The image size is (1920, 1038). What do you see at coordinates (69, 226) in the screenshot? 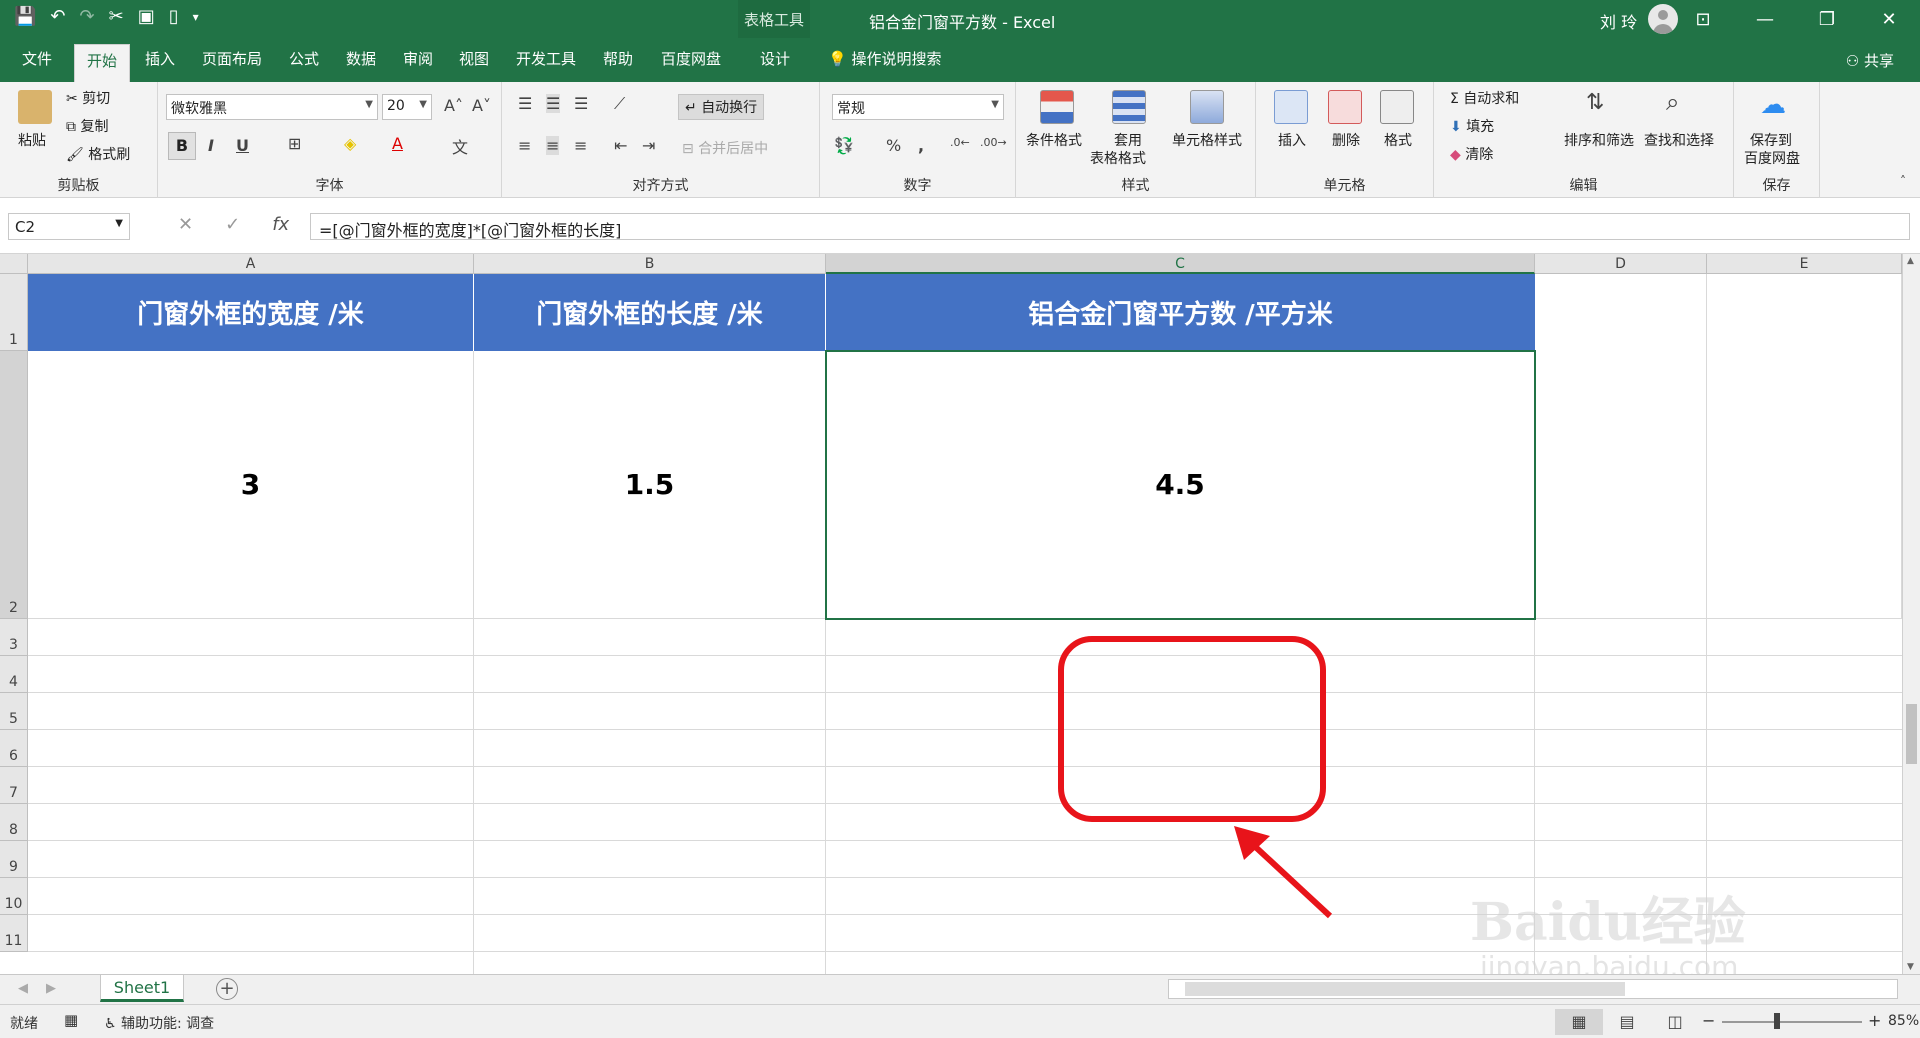
I see `name-box: C2 ▼` at bounding box center [69, 226].